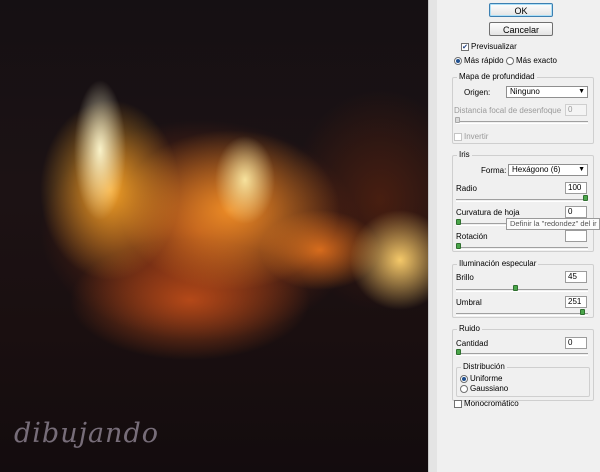  I want to click on focal-distance-input: 0, so click(576, 110).